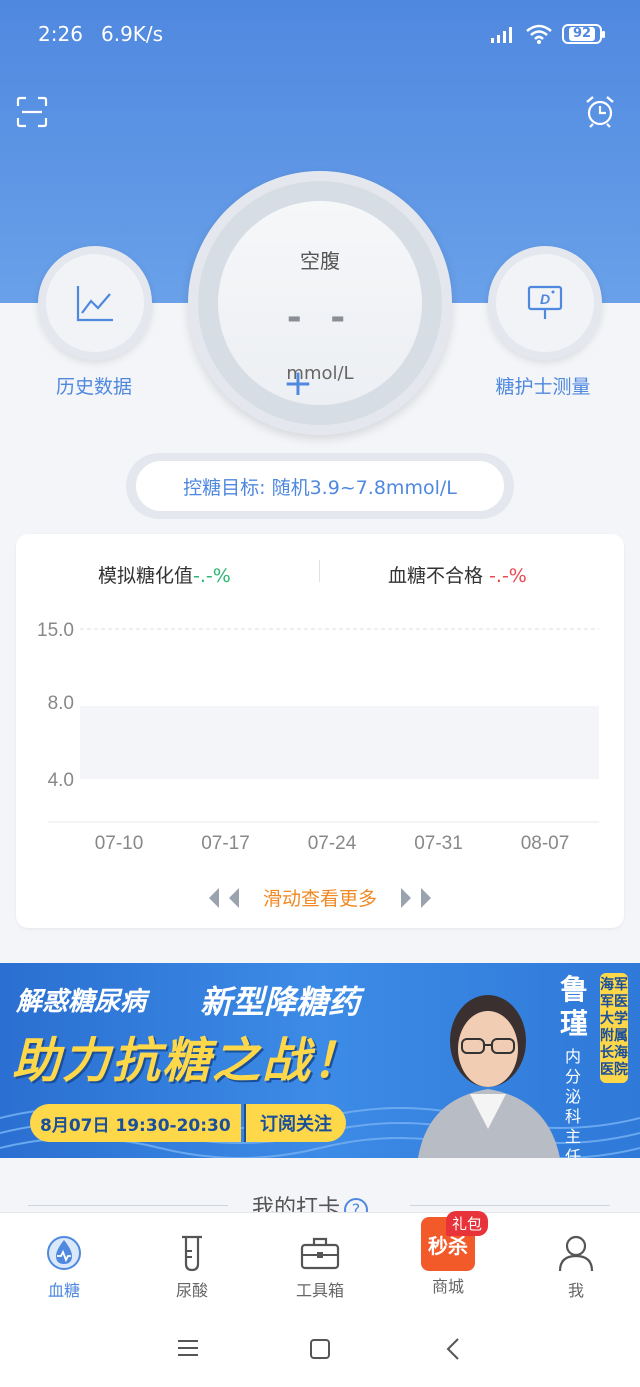 Image resolution: width=640 pixels, height=1387 pixels. What do you see at coordinates (61, 780) in the screenshot?
I see `y-tick-label: 4.0` at bounding box center [61, 780].